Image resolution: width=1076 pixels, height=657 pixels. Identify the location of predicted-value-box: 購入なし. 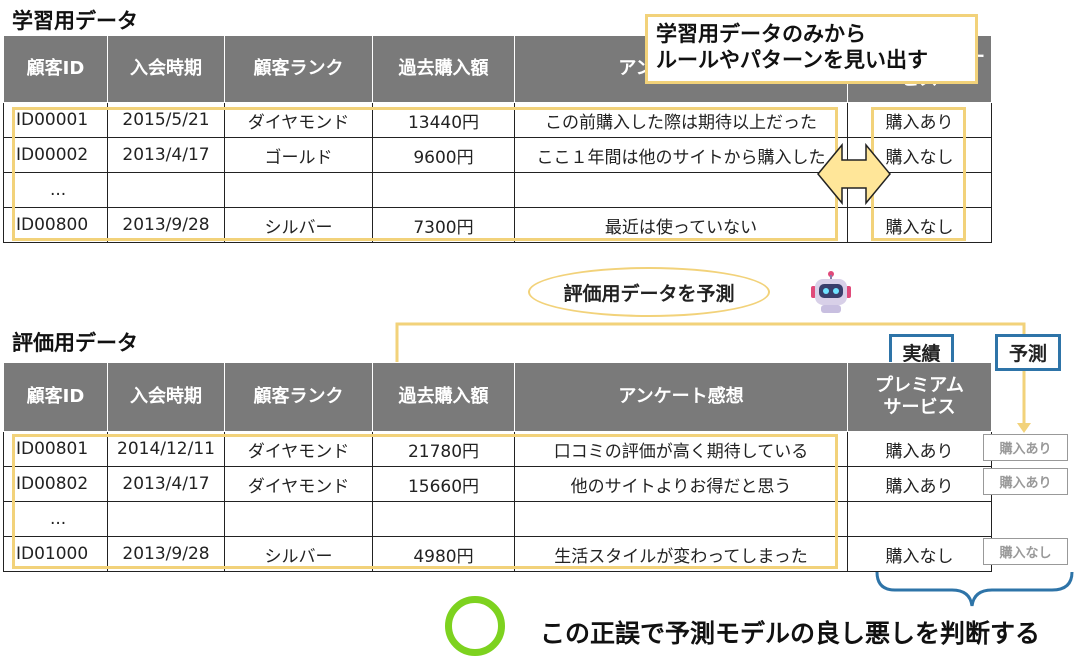
(1025, 551).